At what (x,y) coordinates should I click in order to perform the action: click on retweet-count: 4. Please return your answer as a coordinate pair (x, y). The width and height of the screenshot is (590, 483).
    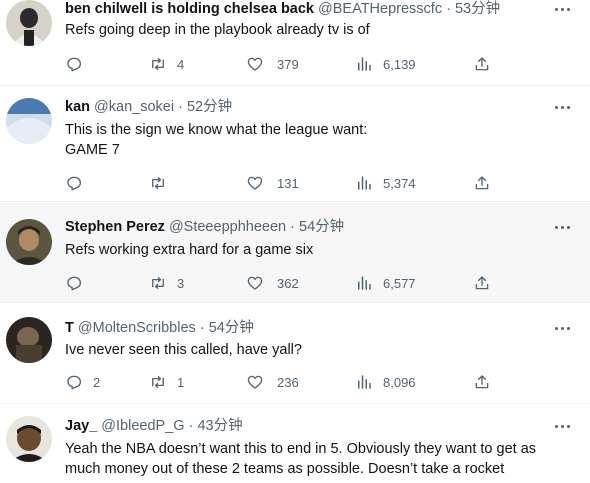
    Looking at the image, I should click on (181, 64).